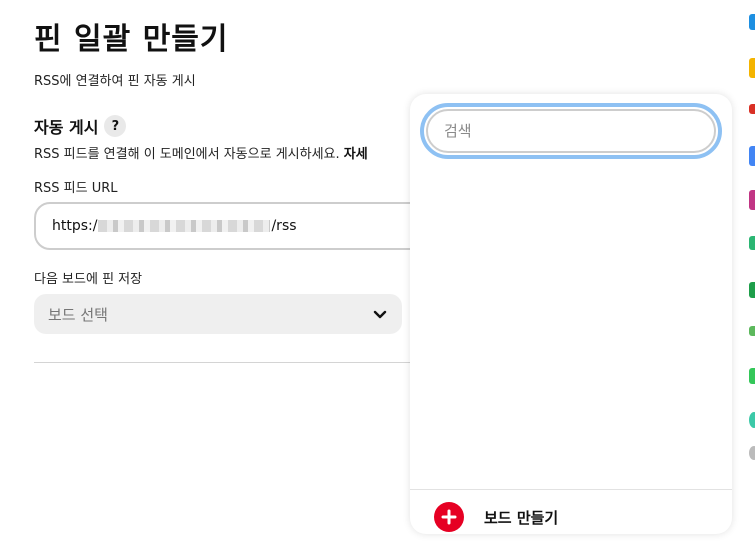 The height and width of the screenshot is (558, 755). Describe the element at coordinates (234, 362) in the screenshot. I see `section-divider` at that location.